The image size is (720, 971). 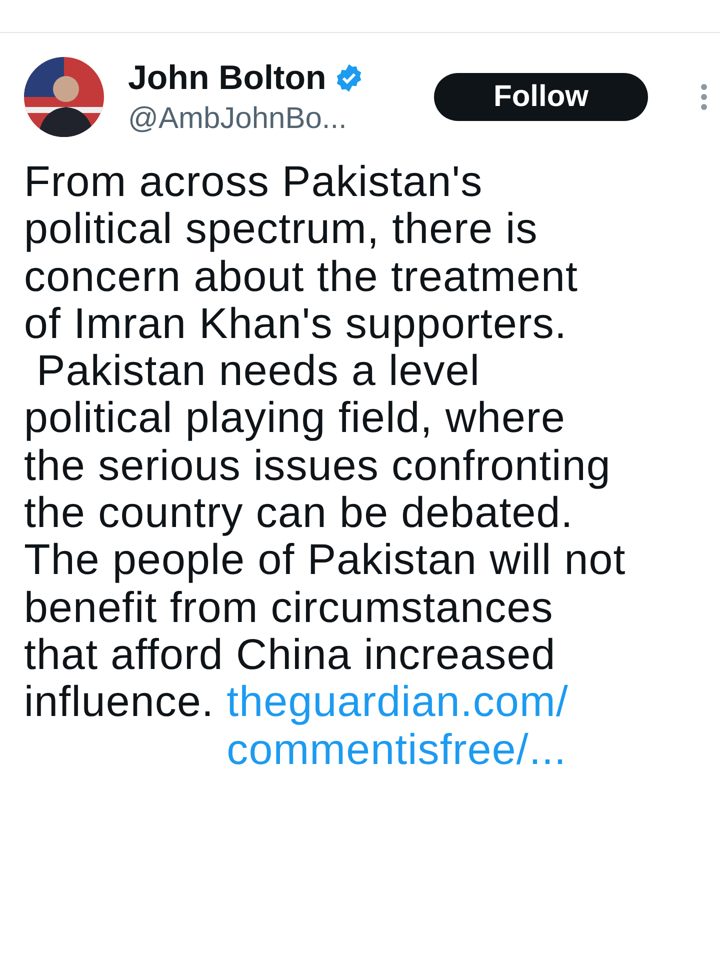 I want to click on more-options-icon, so click(x=704, y=97).